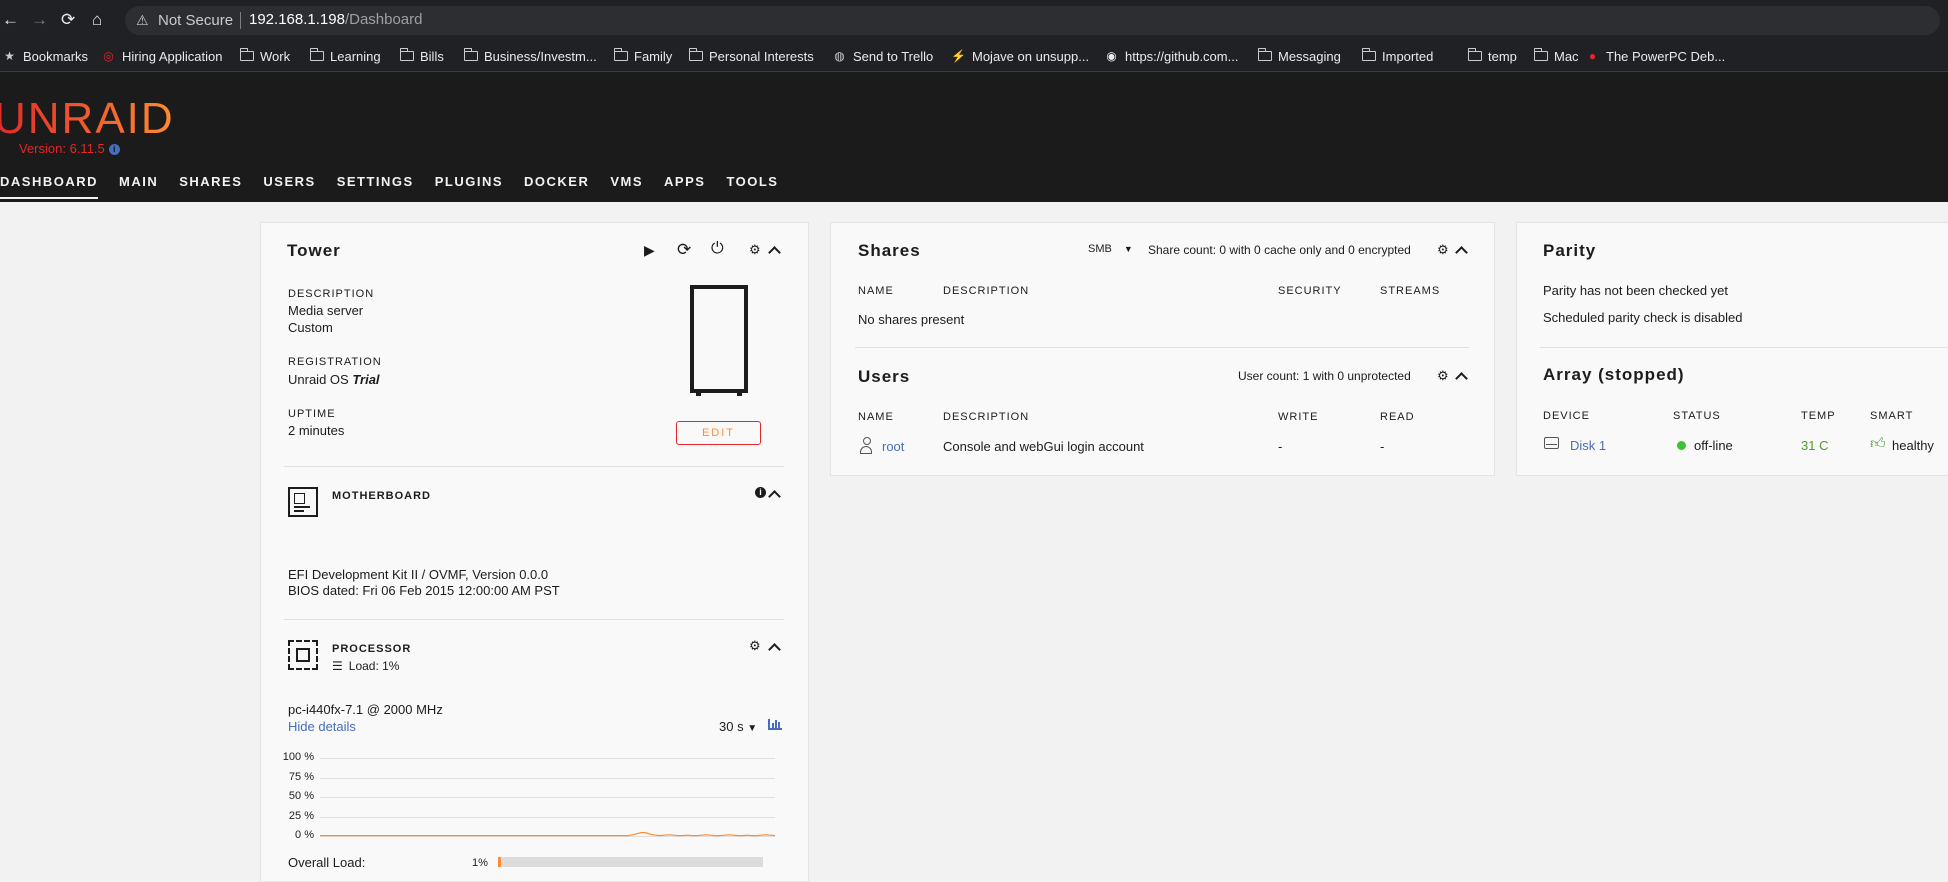  What do you see at coordinates (1636, 290) in the screenshot?
I see `parity-status-line1: Parity has not been checked yet` at bounding box center [1636, 290].